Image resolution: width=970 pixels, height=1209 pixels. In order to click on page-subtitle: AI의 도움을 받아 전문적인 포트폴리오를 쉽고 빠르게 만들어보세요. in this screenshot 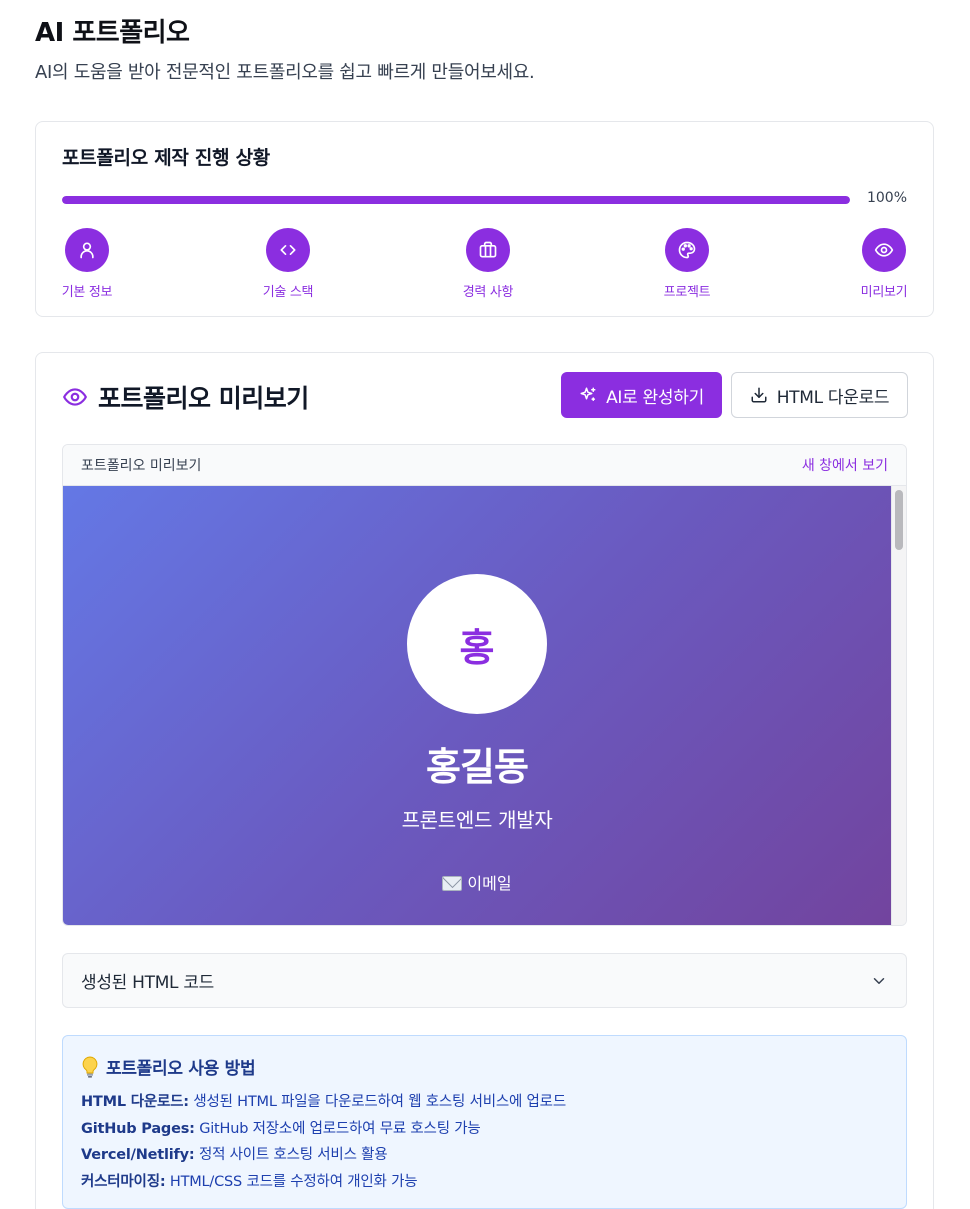, I will do `click(285, 72)`.